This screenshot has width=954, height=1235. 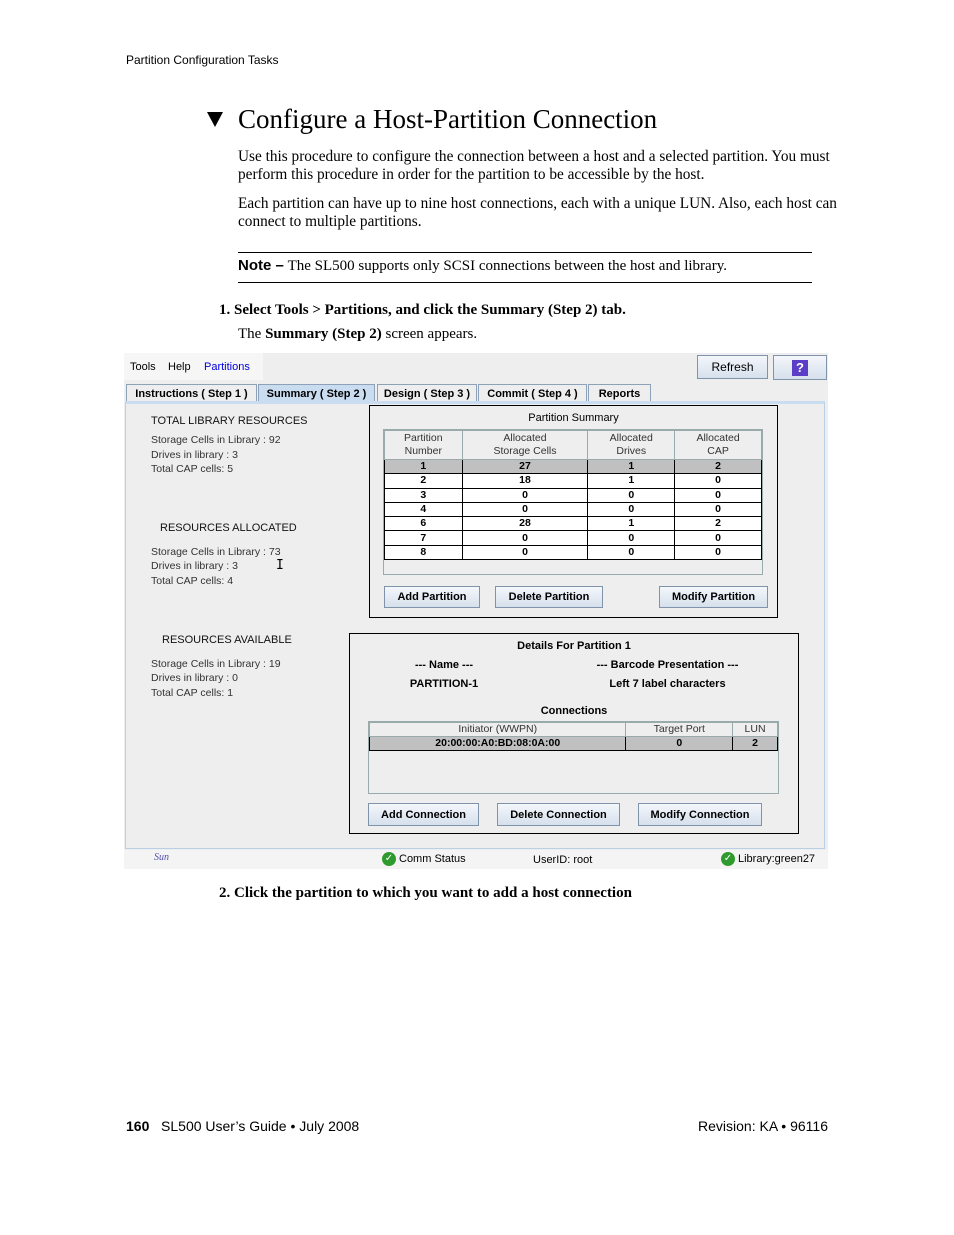 I want to click on step-1-result: The Summary (Step 2) screen appears., so click(x=357, y=334).